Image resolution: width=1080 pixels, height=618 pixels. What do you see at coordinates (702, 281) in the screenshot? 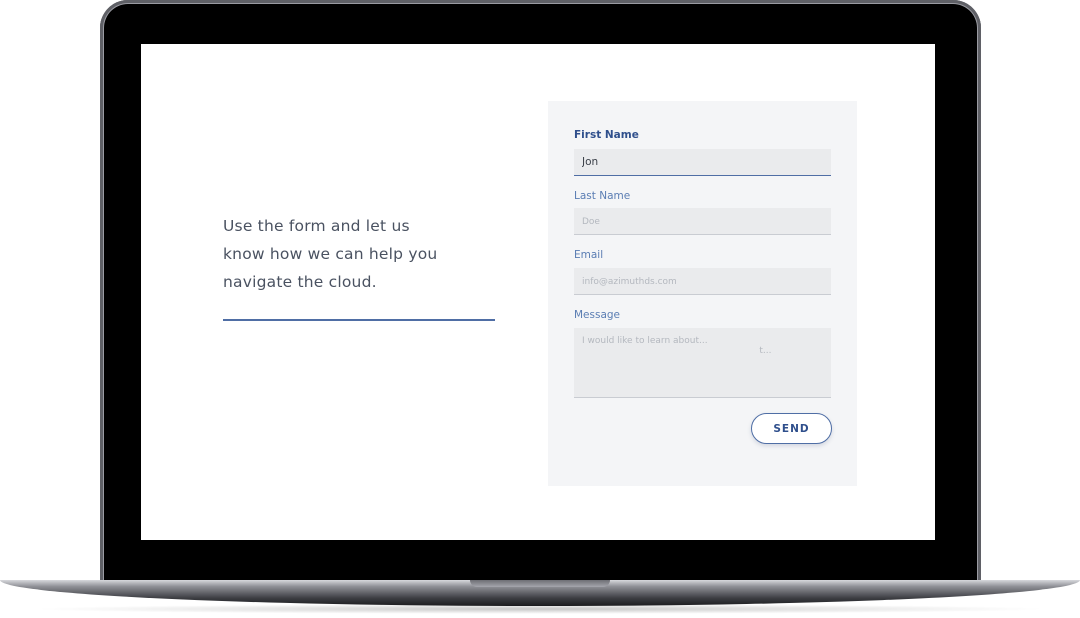
I see `email-field` at bounding box center [702, 281].